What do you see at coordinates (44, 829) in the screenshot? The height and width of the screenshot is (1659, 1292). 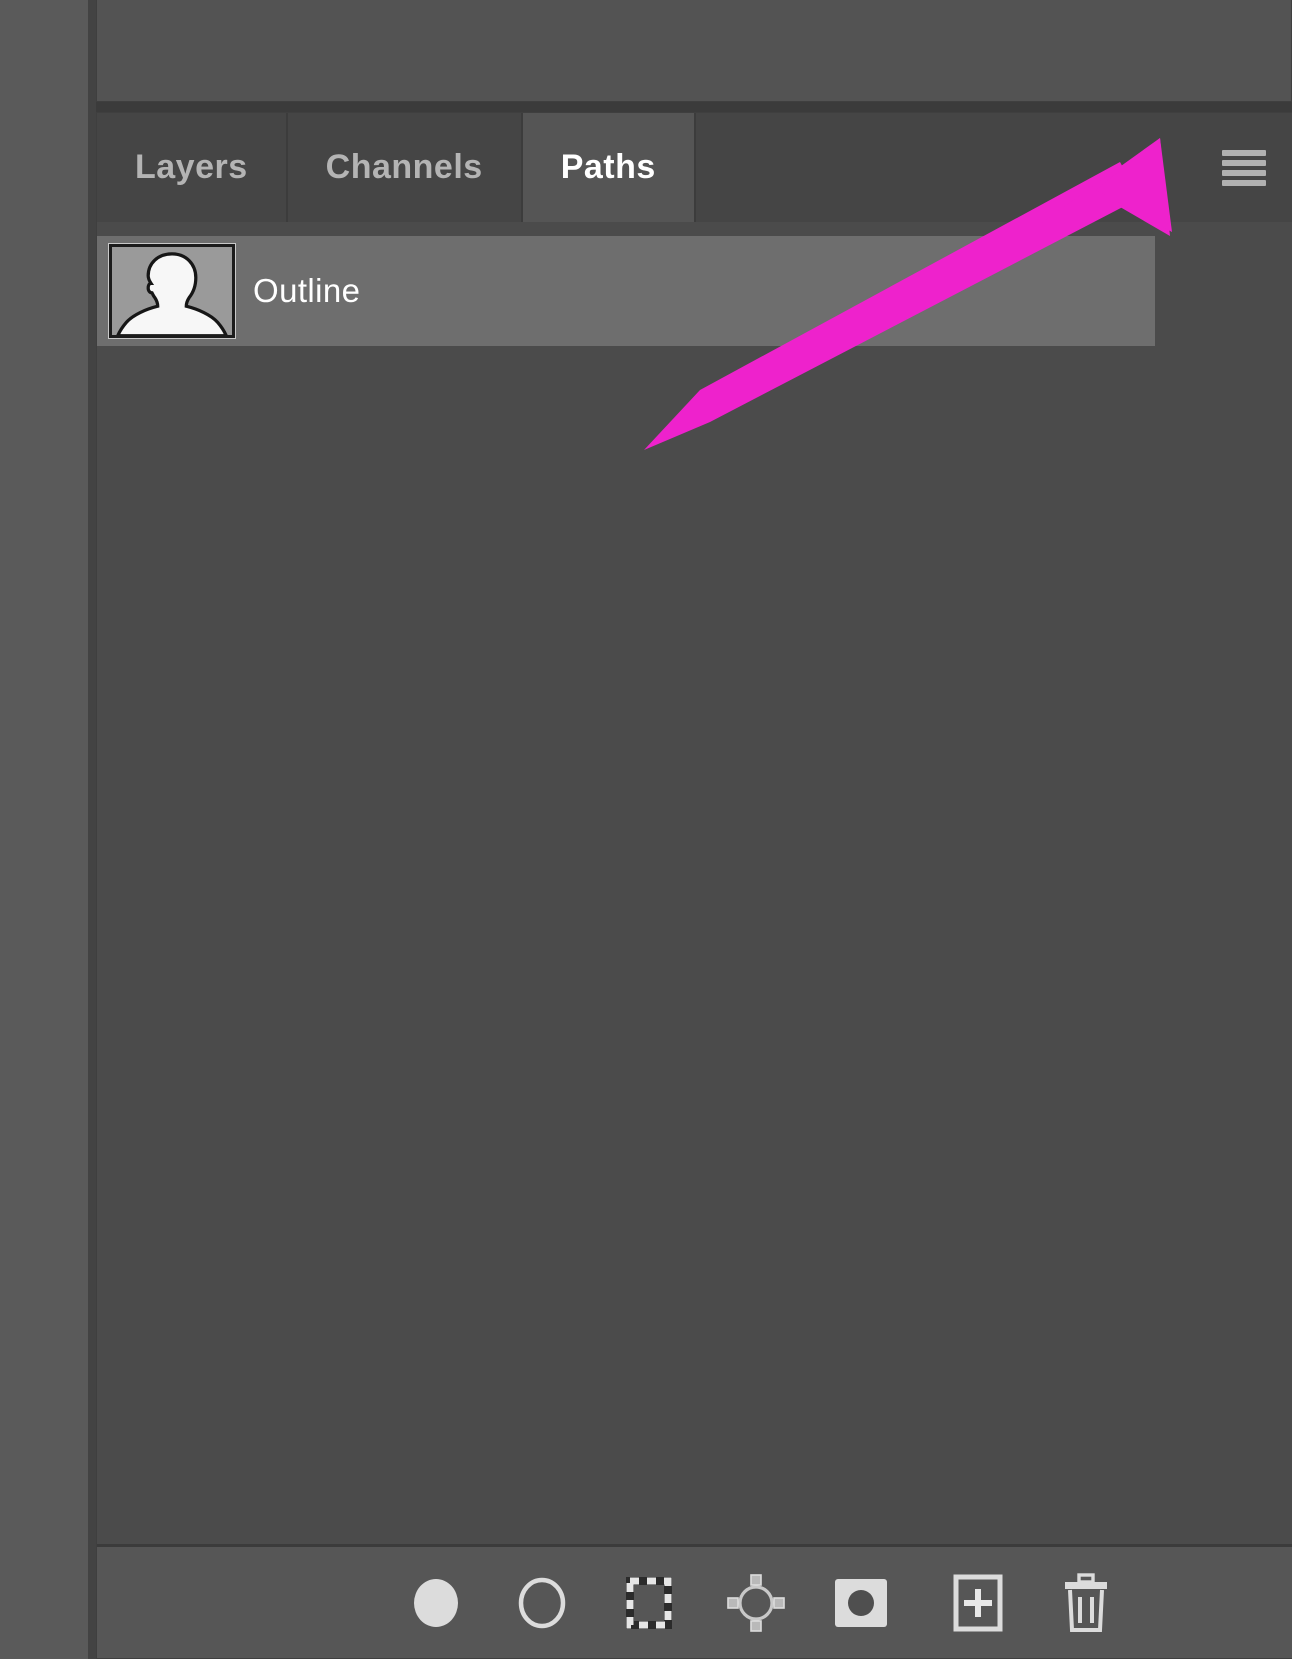 I see `left-dock-strip` at bounding box center [44, 829].